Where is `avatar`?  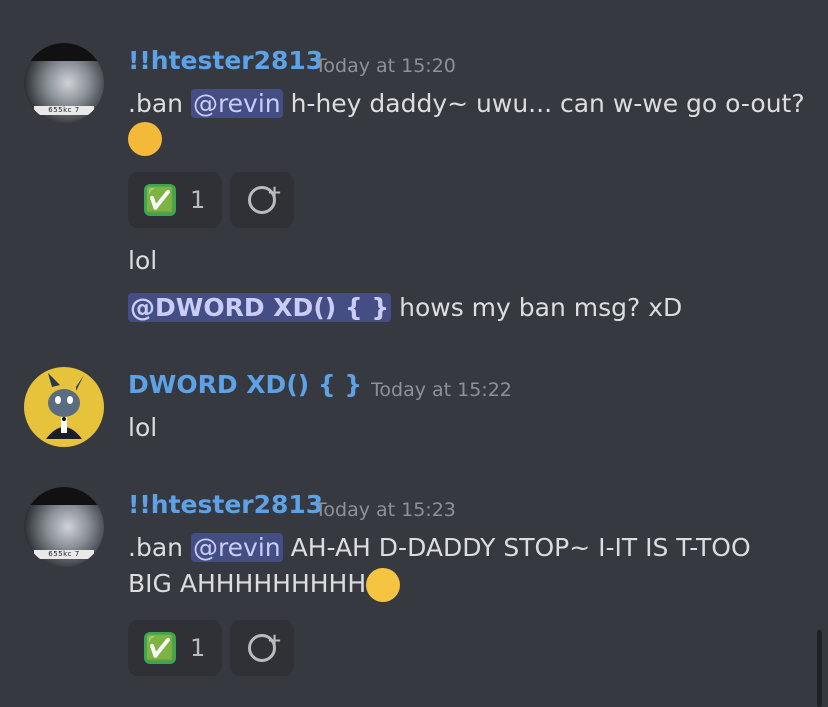 avatar is located at coordinates (64, 407).